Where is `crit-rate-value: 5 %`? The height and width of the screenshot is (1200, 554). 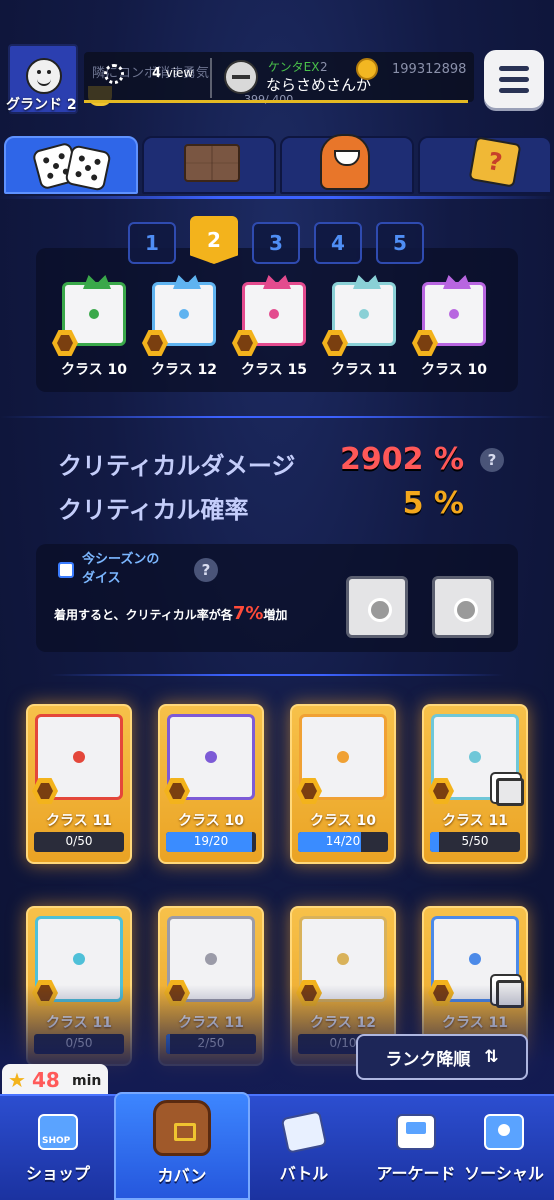 crit-rate-value: 5 % is located at coordinates (433, 503).